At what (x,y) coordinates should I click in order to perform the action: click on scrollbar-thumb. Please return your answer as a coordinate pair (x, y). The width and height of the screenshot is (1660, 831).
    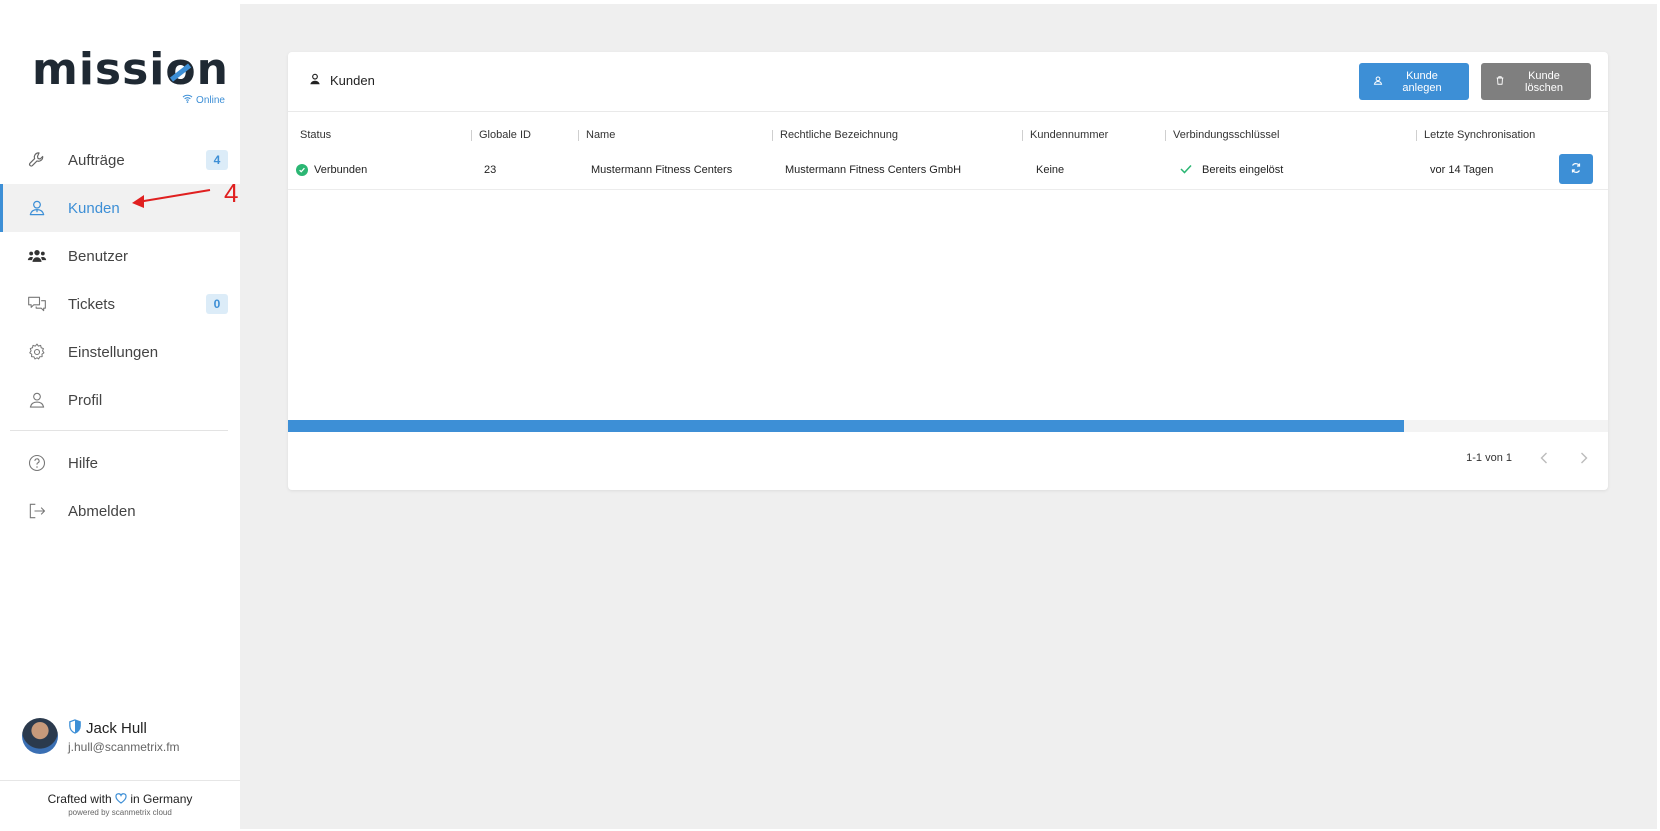
    Looking at the image, I should click on (846, 426).